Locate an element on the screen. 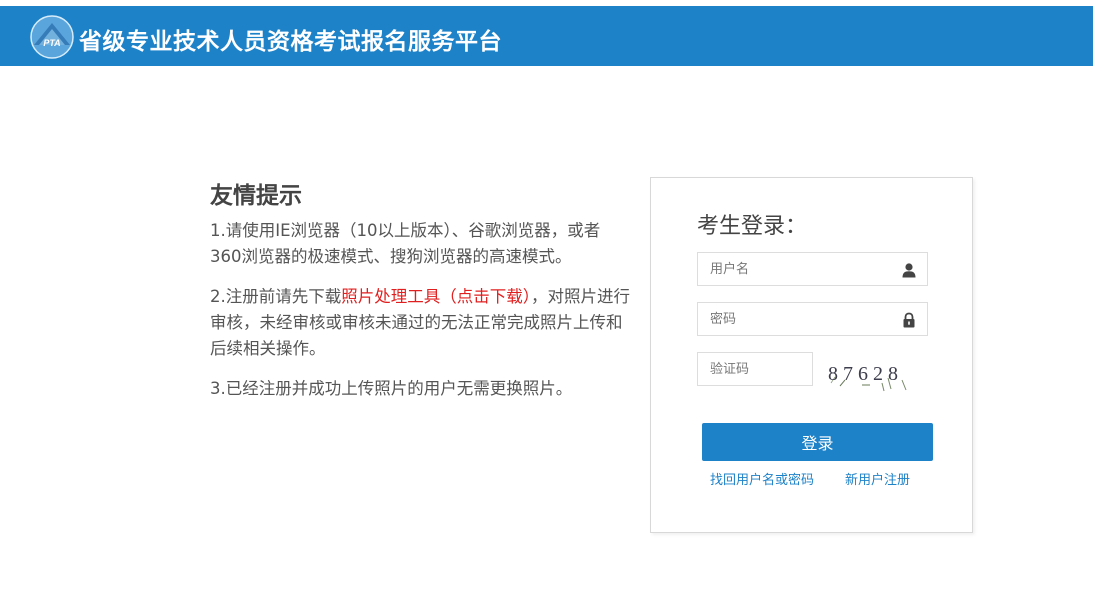  login-title: 考生登录： is located at coordinates (752, 226).